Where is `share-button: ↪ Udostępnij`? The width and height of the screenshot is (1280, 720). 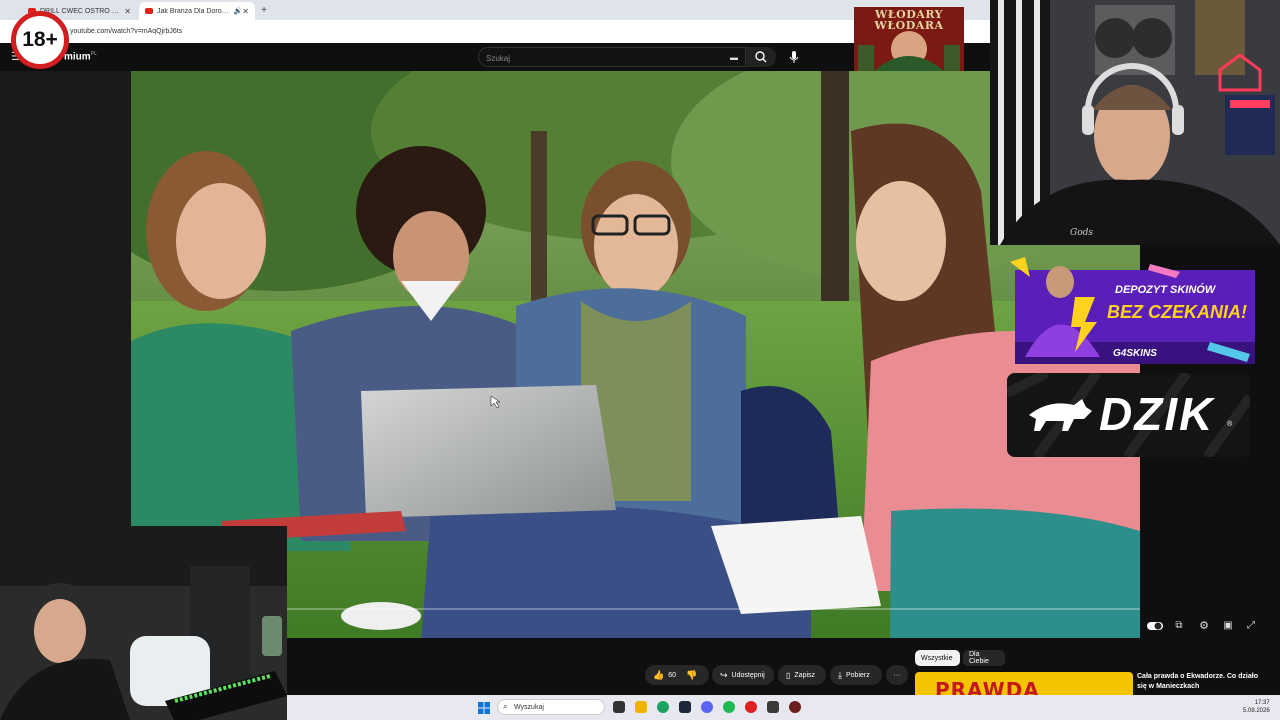
share-button: ↪ Udostępnij is located at coordinates (743, 675).